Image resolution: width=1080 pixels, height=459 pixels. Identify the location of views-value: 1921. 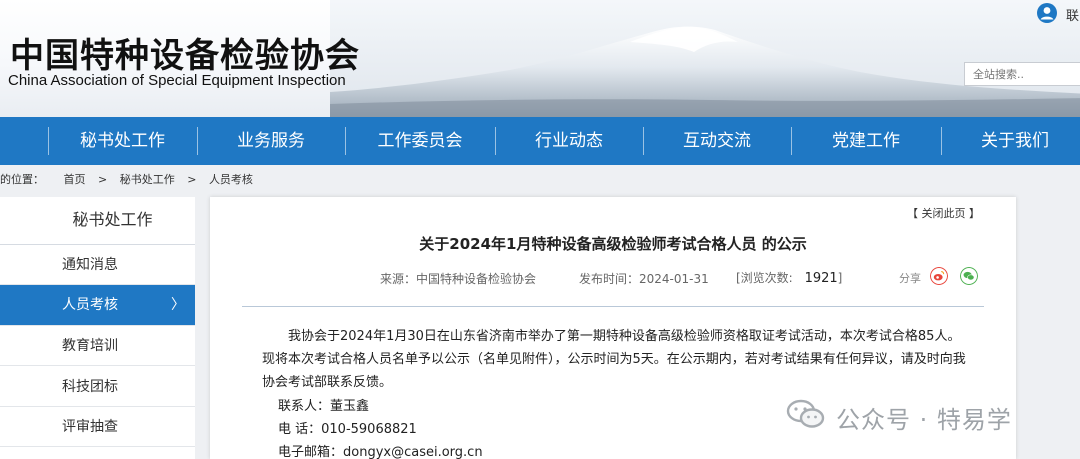
(821, 278).